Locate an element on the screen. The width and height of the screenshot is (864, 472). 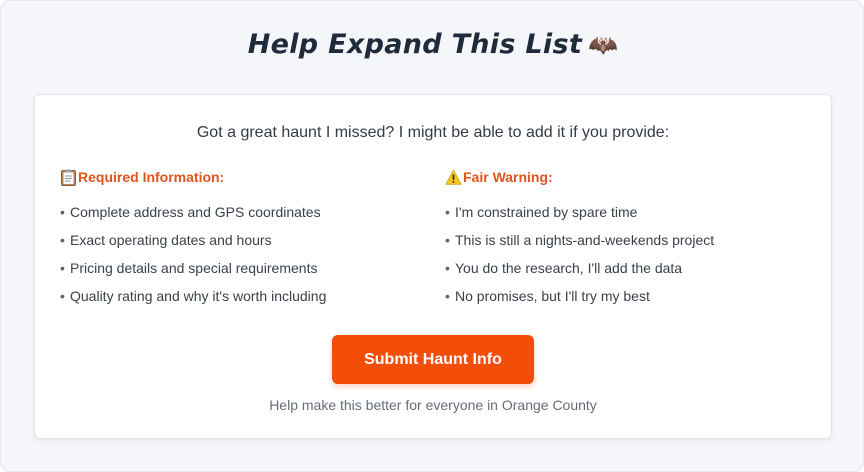
list-item: • Exact operating dates and hours is located at coordinates (166, 240).